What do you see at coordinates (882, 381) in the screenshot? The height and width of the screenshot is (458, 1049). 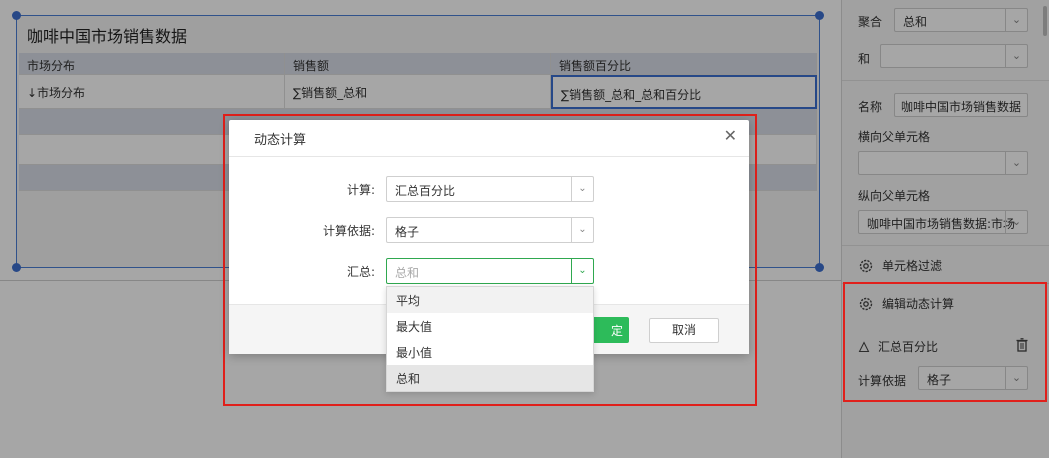 I see `panel-basis-label: 计算依据` at bounding box center [882, 381].